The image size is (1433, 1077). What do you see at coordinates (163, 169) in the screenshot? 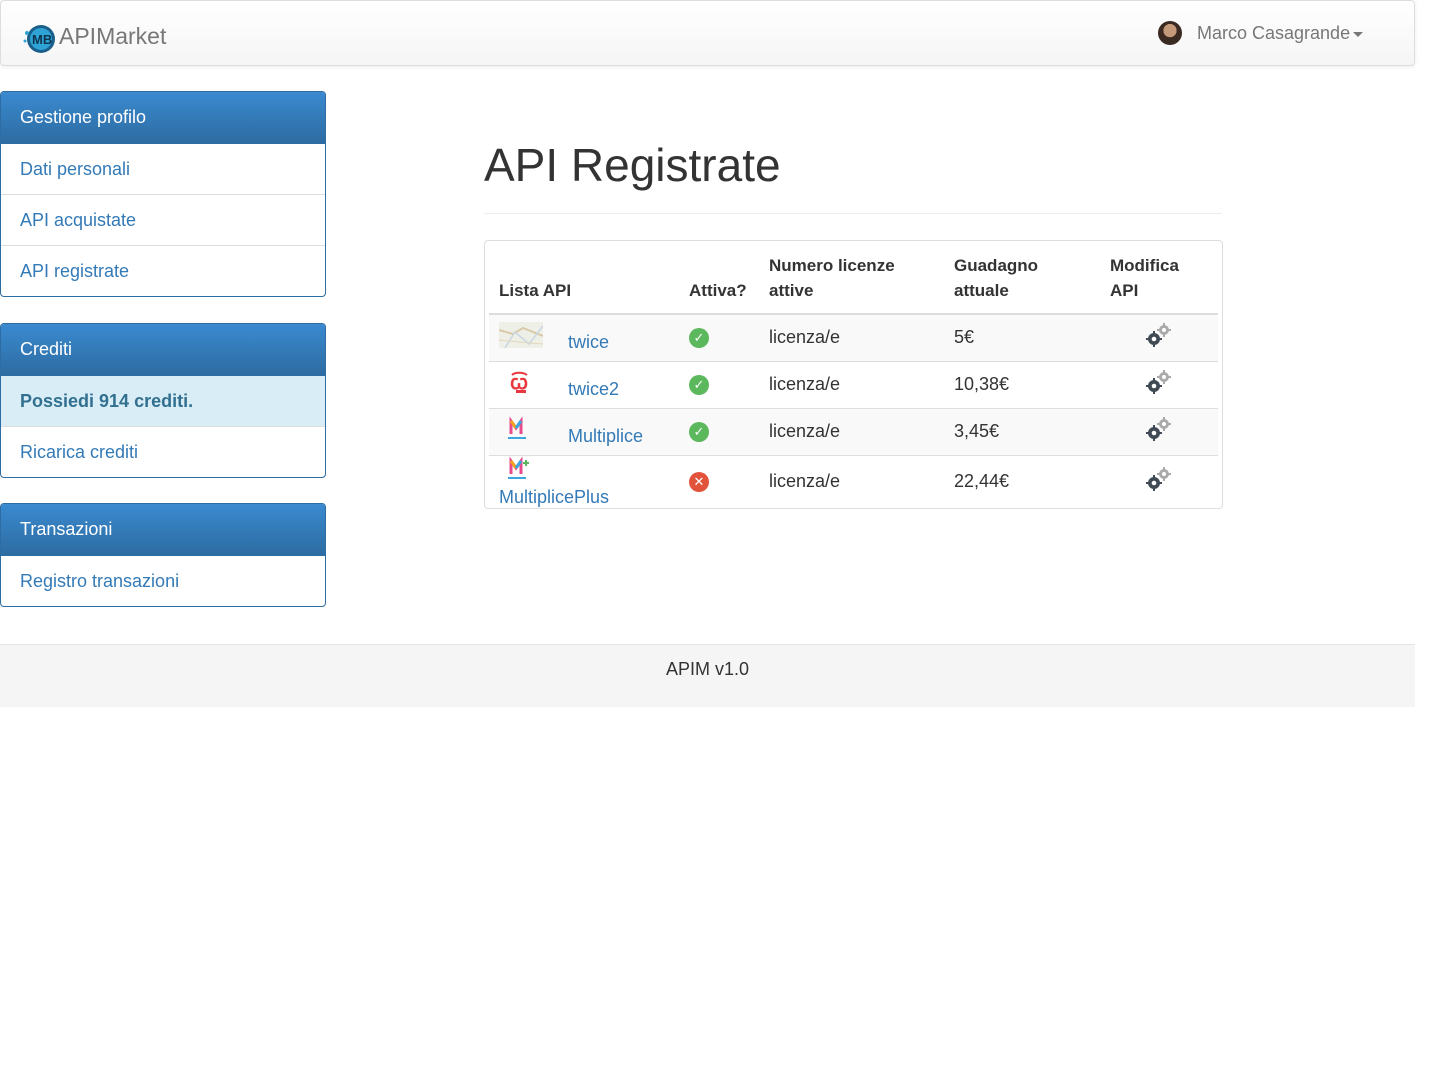
I see `sidebar-item-dati-personali: Dati personali` at bounding box center [163, 169].